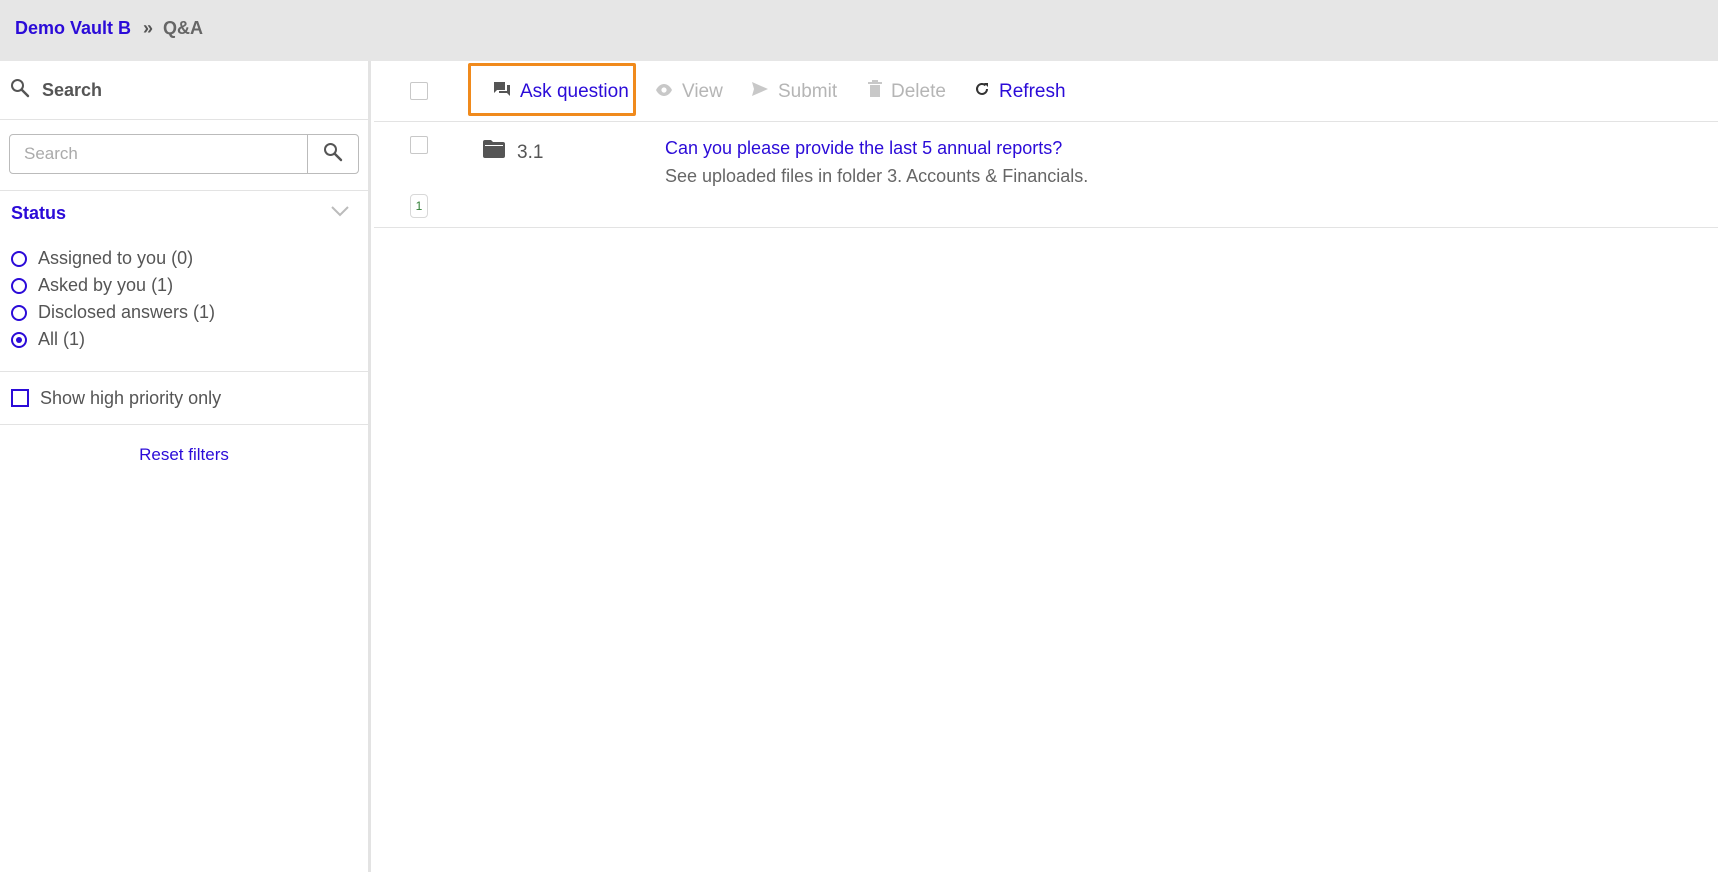 The width and height of the screenshot is (1718, 872). What do you see at coordinates (764, 92) in the screenshot?
I see `send-icon` at bounding box center [764, 92].